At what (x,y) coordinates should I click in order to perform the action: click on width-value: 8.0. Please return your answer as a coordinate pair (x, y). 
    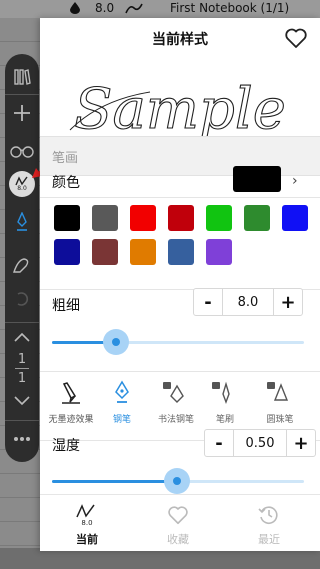
    Looking at the image, I should click on (248, 302).